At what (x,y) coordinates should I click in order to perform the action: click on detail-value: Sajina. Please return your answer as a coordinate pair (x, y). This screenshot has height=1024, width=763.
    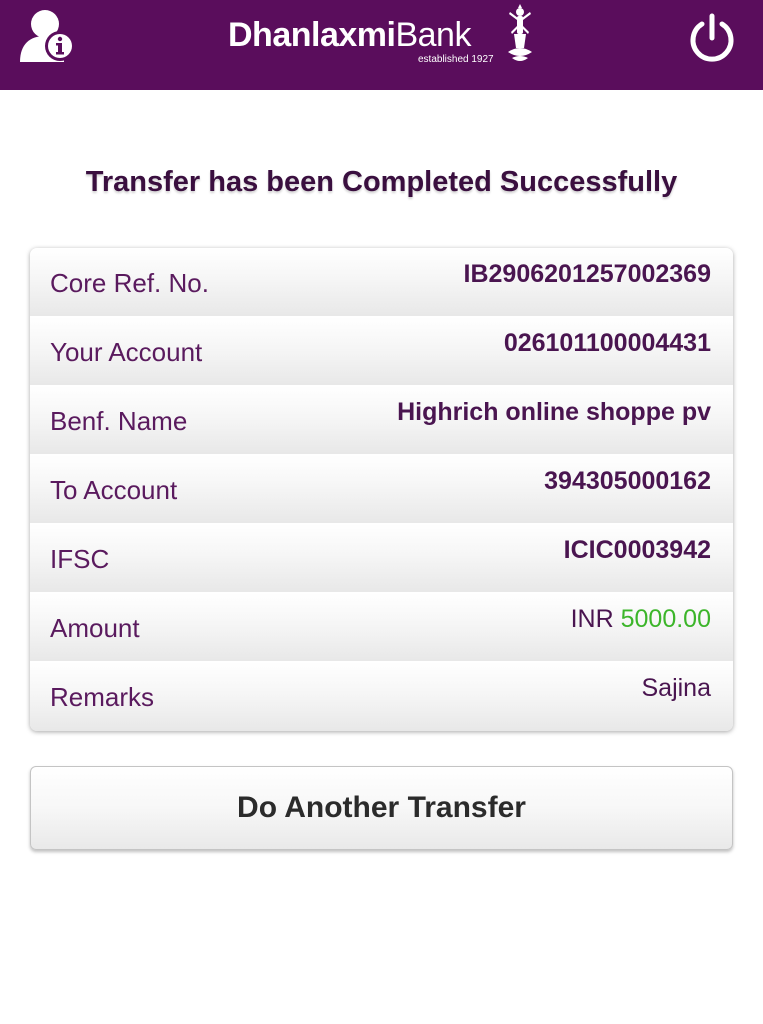
    Looking at the image, I should click on (676, 688).